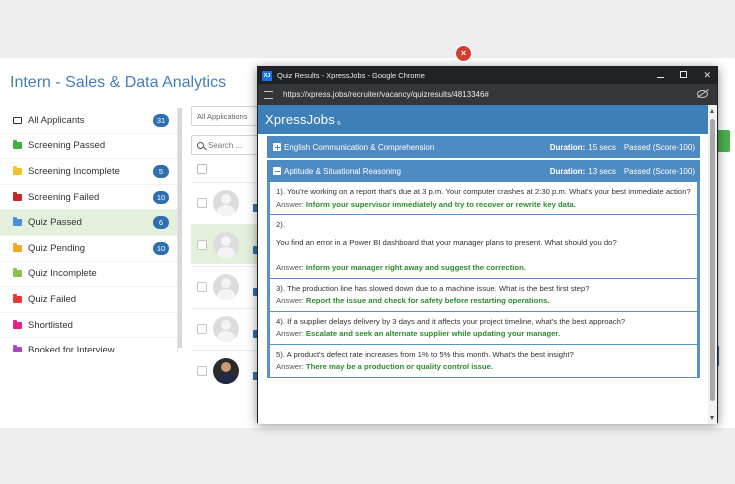  Describe the element at coordinates (88, 300) in the screenshot. I see `sidebar-item: Quiz Failed` at that location.